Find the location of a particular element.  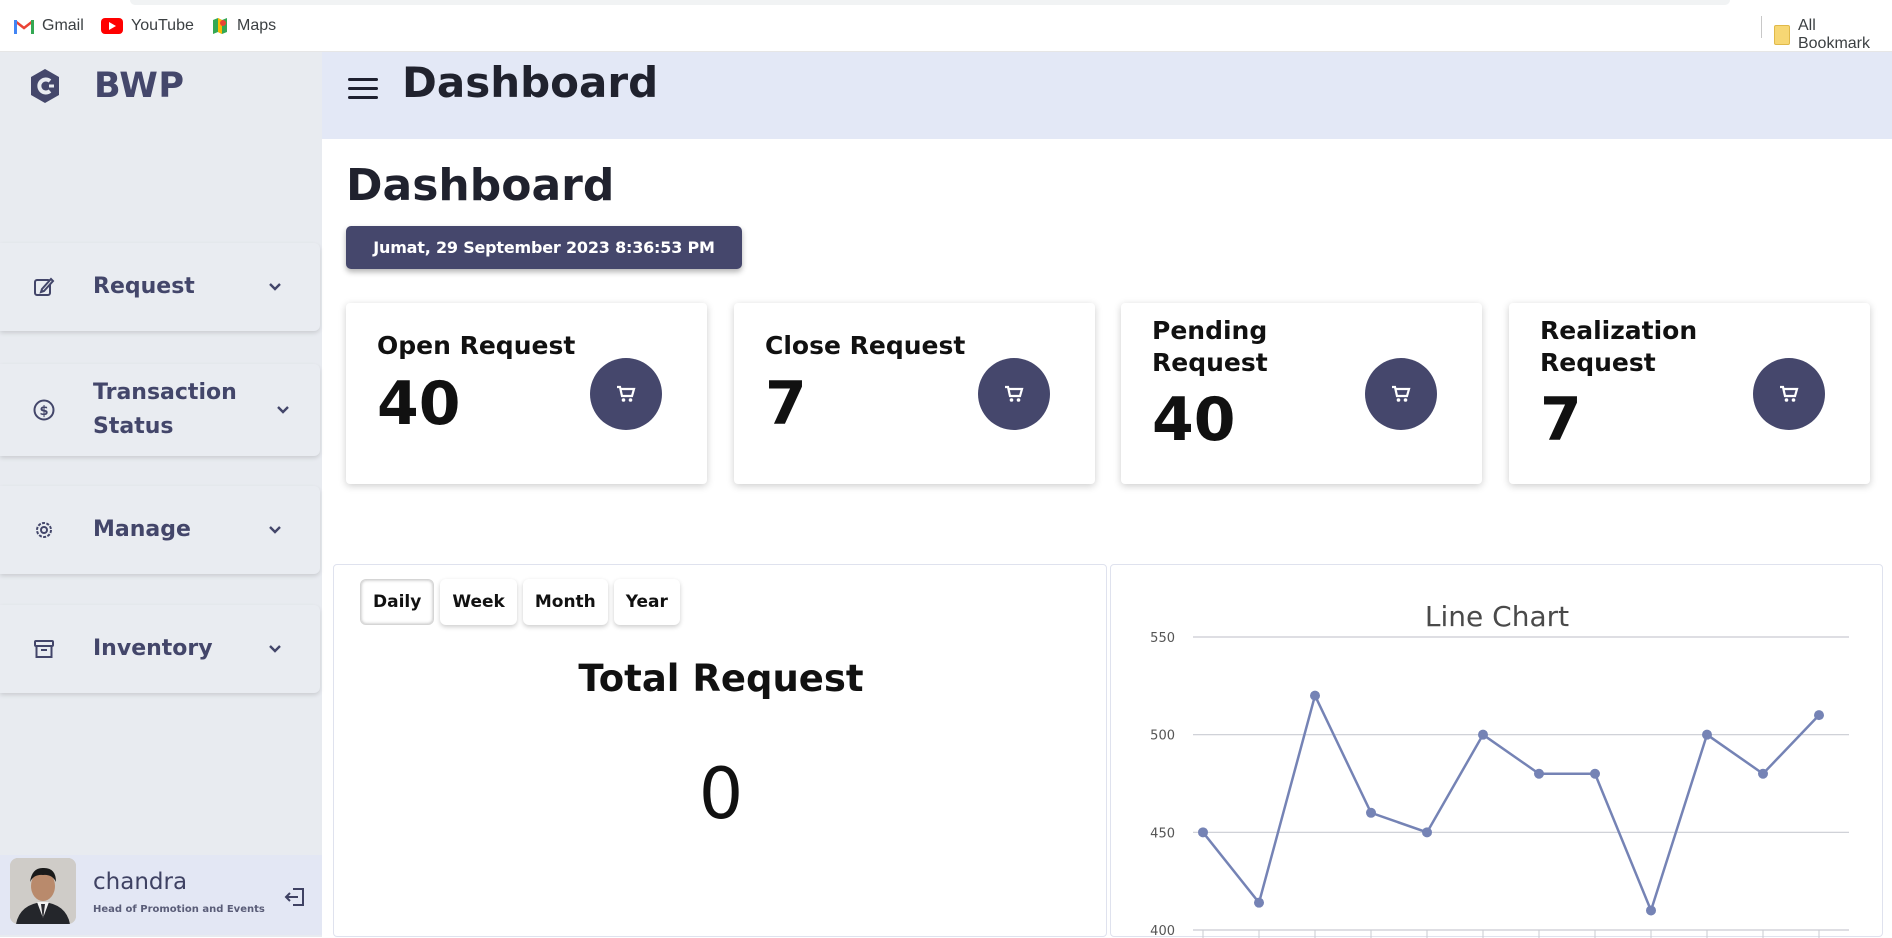

bookmark-label: Maps is located at coordinates (257, 25).